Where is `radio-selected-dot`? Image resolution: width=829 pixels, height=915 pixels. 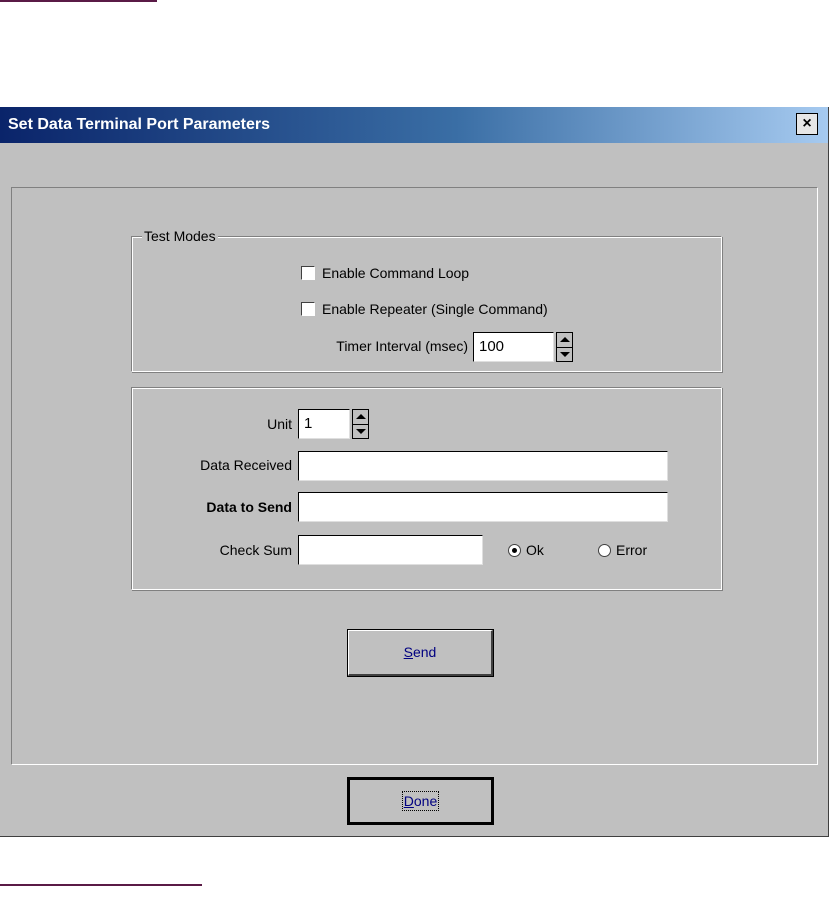
radio-selected-dot is located at coordinates (514, 550).